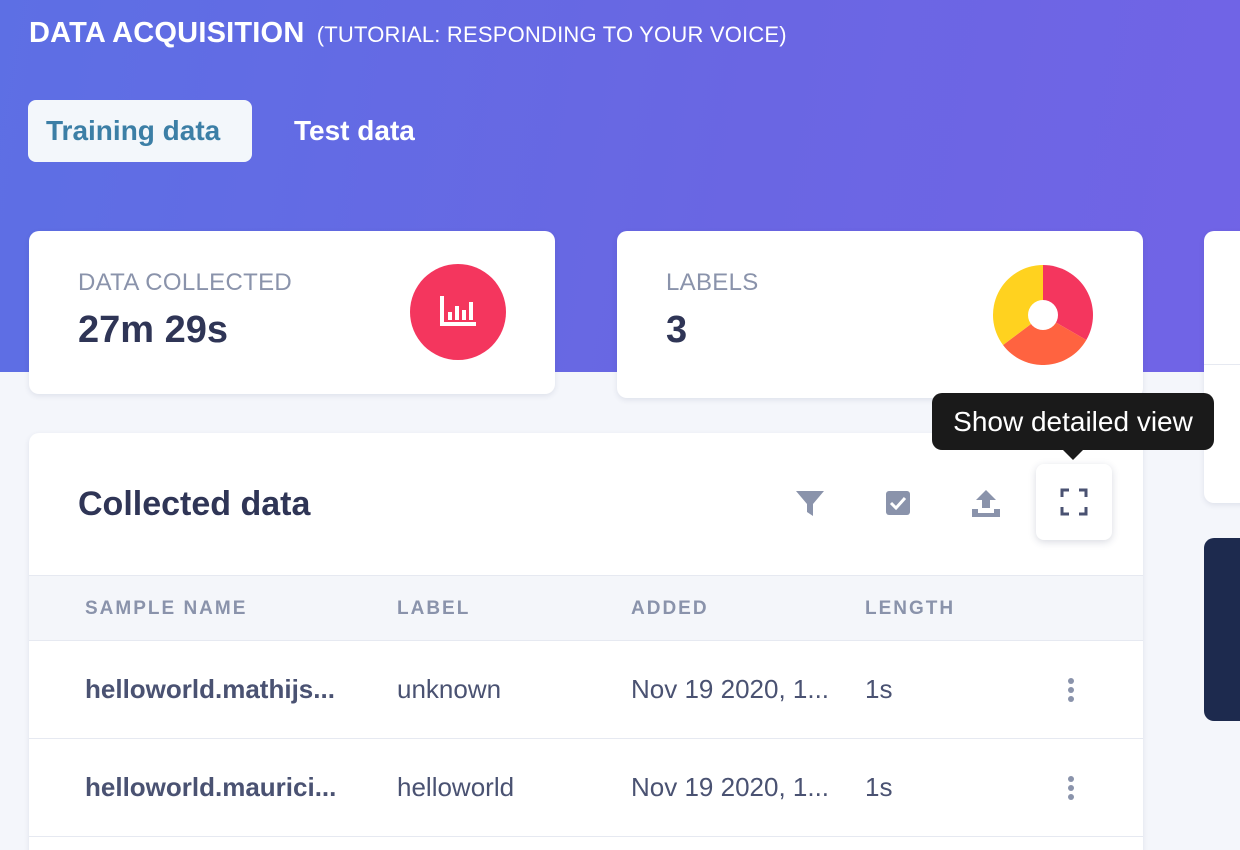 This screenshot has width=1240, height=850. Describe the element at coordinates (1222, 629) in the screenshot. I see `side-dark-card` at that location.